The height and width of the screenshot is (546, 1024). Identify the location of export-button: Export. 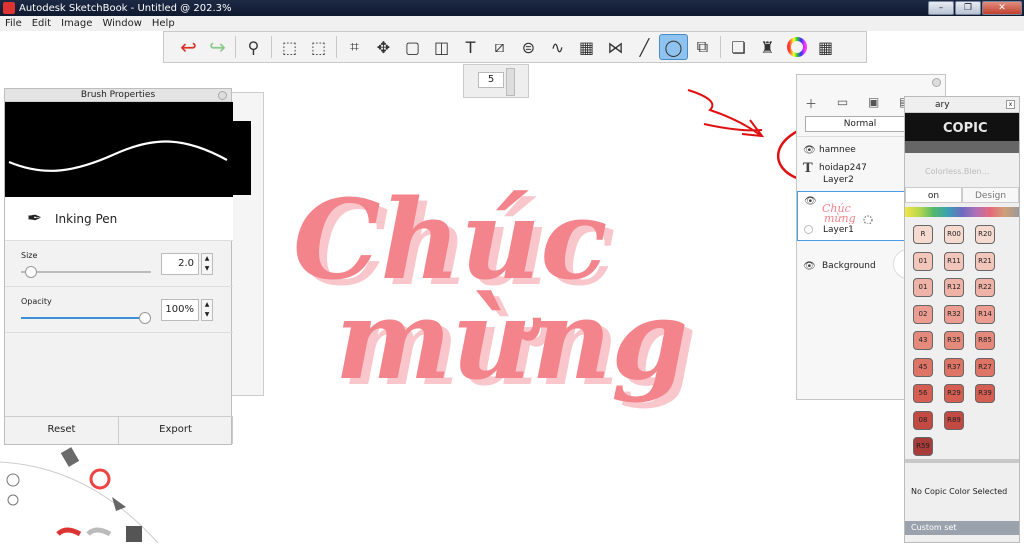
(176, 430).